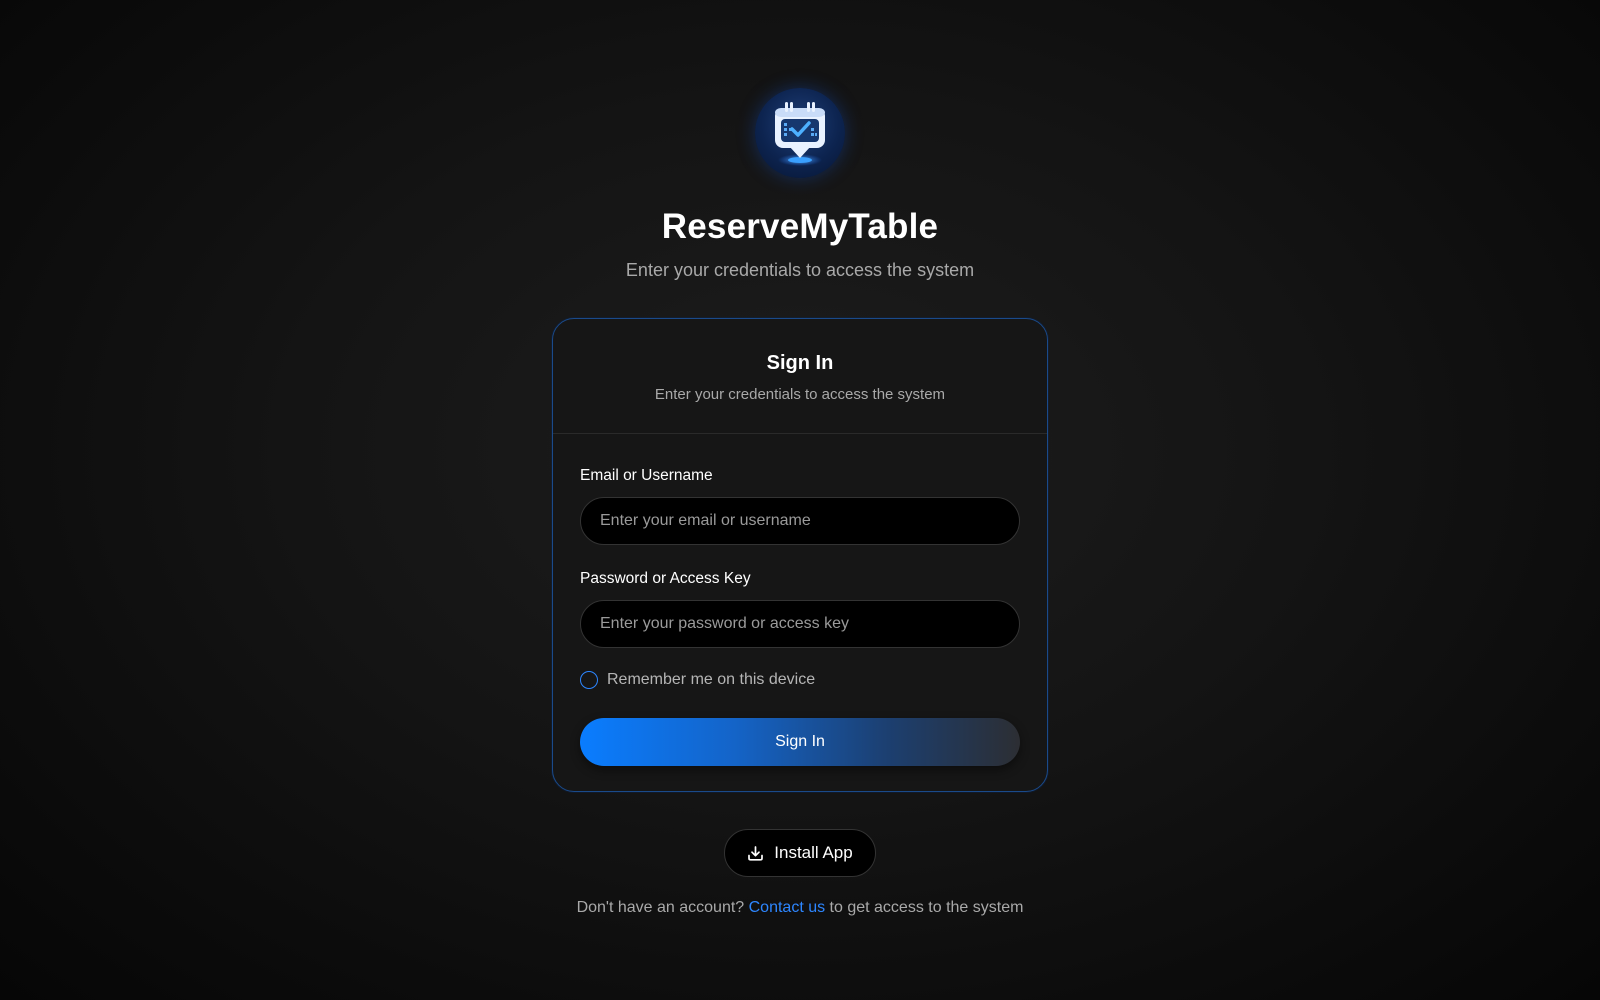 The image size is (1600, 1000). I want to click on email-input, so click(800, 521).